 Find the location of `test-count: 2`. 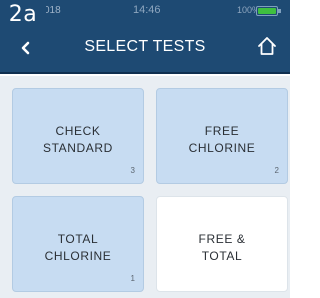

test-count: 2 is located at coordinates (276, 170).